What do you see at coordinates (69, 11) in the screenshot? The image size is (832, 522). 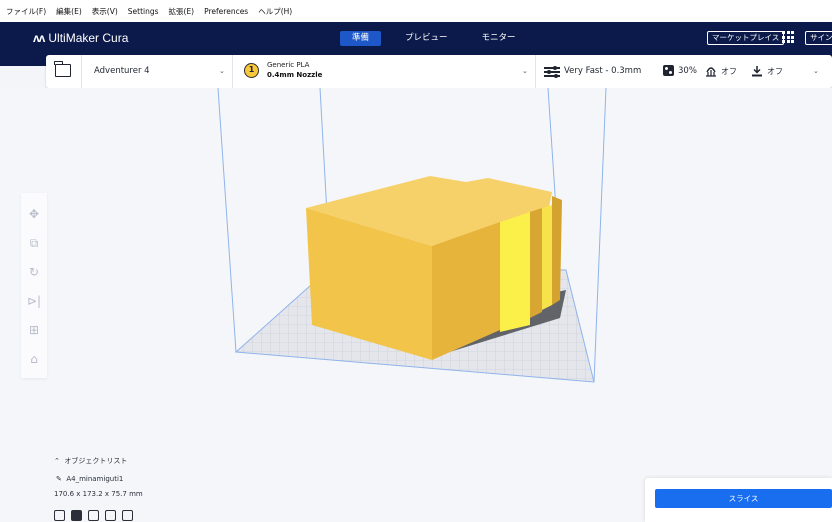 I see `menu-edit: 編集(E)` at bounding box center [69, 11].